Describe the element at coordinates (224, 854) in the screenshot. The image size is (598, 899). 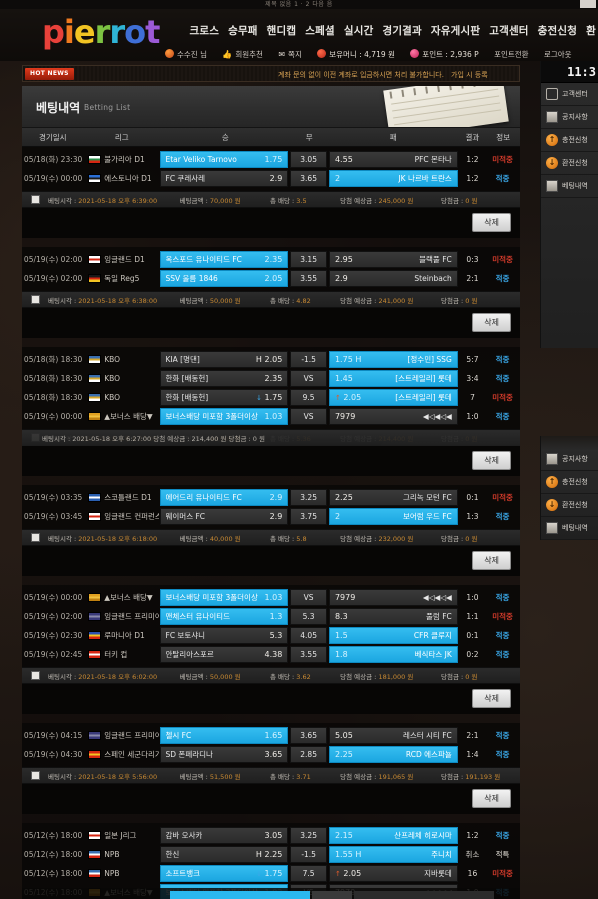
I see `odd-home-button: 한신 H 2.25` at that location.